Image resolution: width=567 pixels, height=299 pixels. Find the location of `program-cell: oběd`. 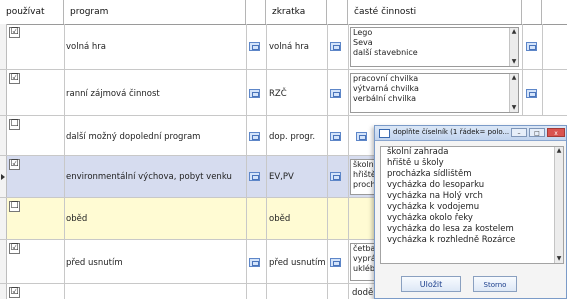

program-cell: oběd is located at coordinates (76, 219).